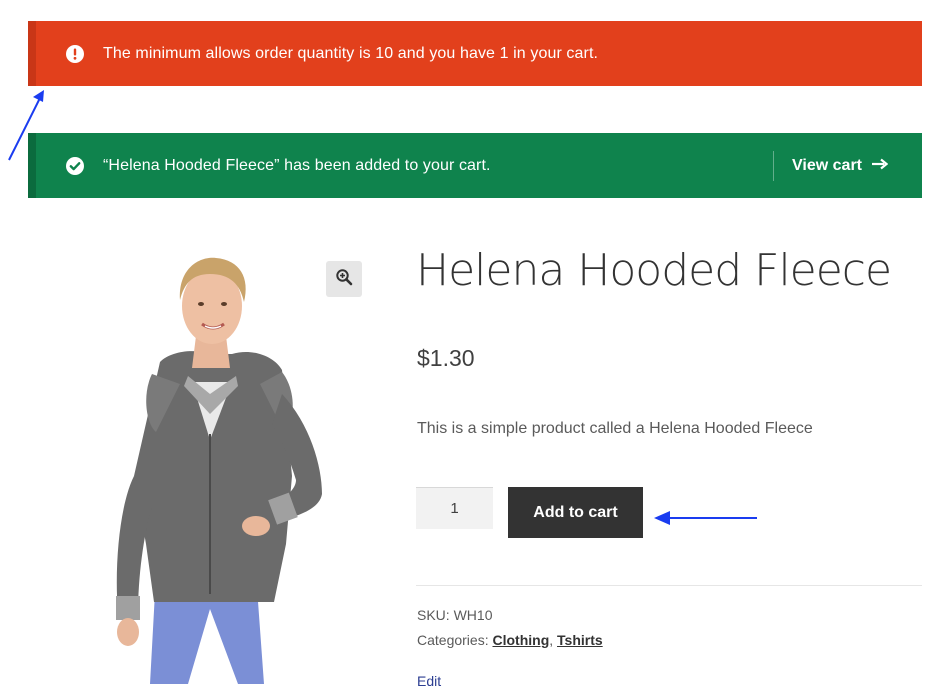 The height and width of the screenshot is (699, 950). Describe the element at coordinates (520, 640) in the screenshot. I see `category-link-clothing: Clothing` at that location.